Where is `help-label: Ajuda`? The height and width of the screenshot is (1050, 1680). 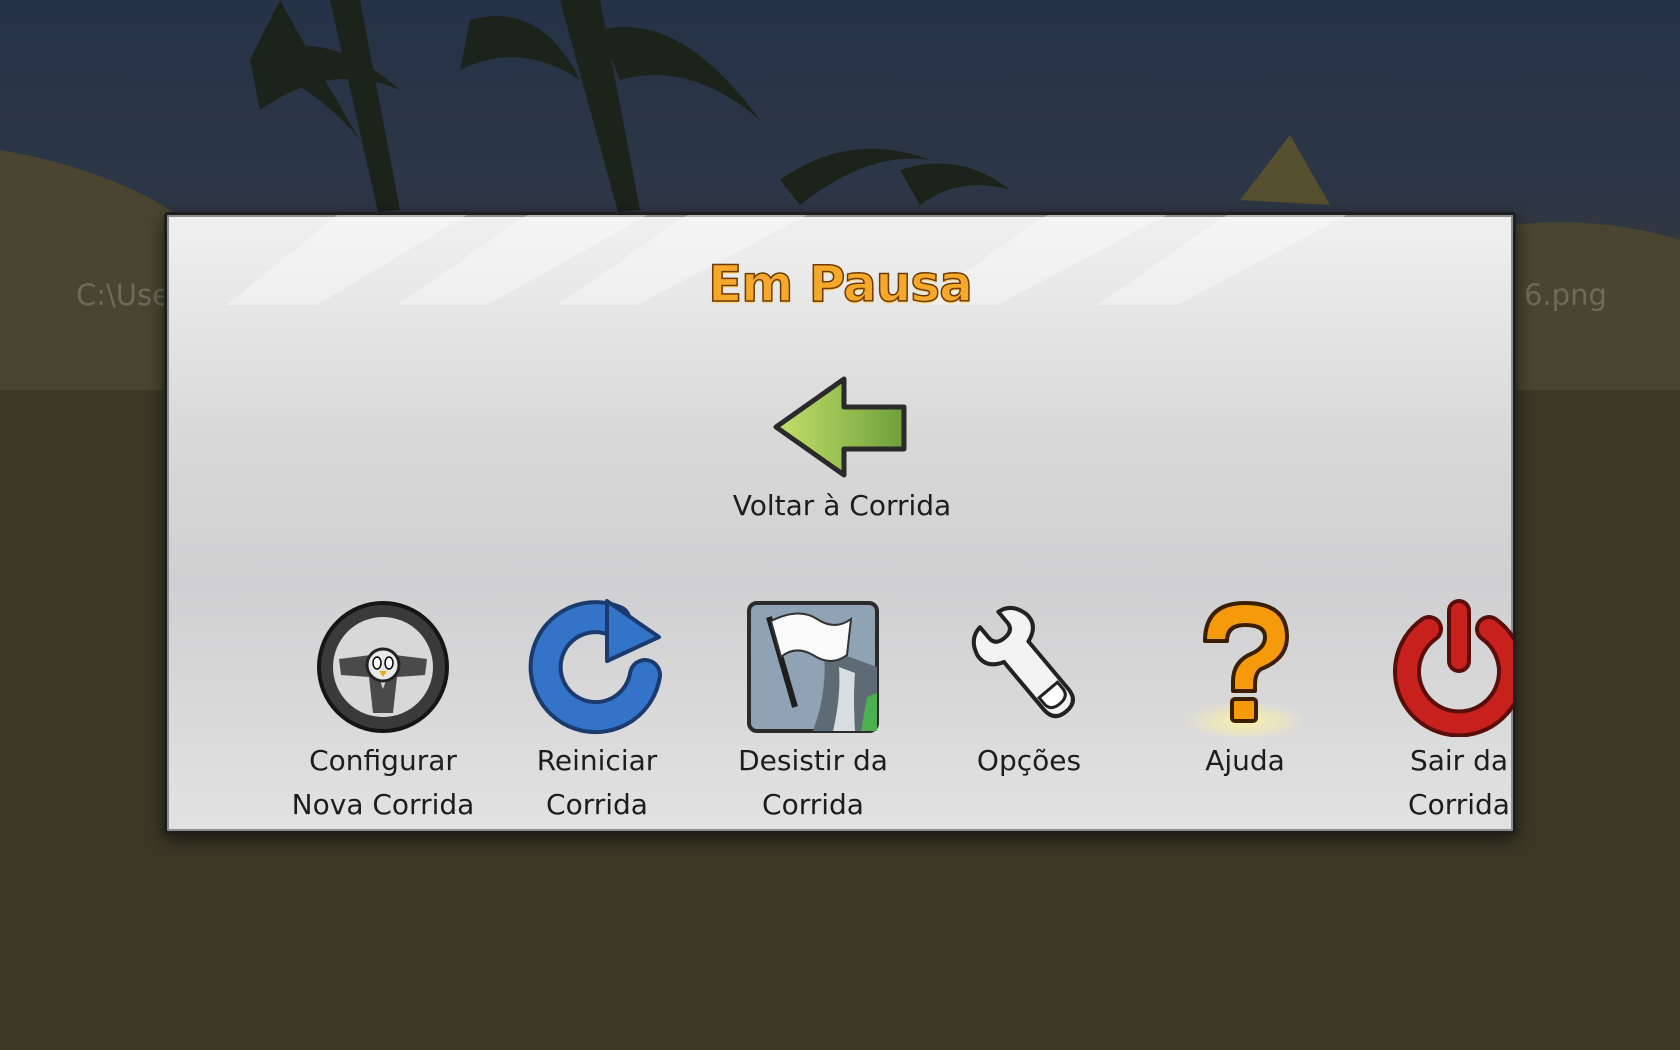 help-label: Ajuda is located at coordinates (1245, 760).